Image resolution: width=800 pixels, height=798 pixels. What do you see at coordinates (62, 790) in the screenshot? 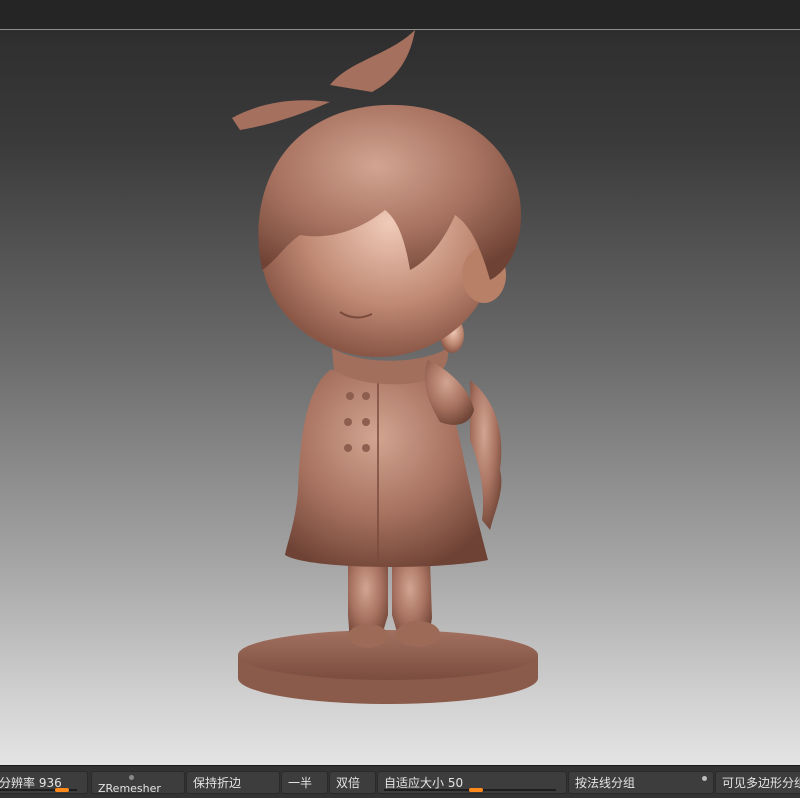
I see `resolution-slider-knob` at bounding box center [62, 790].